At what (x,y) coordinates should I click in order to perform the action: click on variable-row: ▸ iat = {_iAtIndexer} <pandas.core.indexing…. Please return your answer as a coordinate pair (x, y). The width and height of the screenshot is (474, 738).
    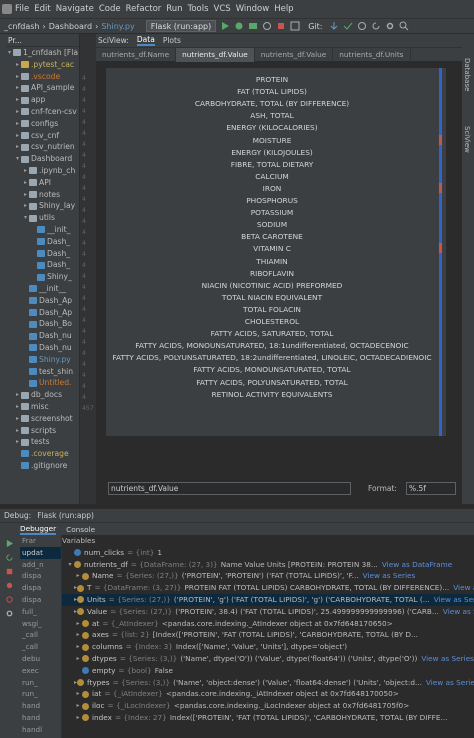
    Looking at the image, I should click on (268, 694).